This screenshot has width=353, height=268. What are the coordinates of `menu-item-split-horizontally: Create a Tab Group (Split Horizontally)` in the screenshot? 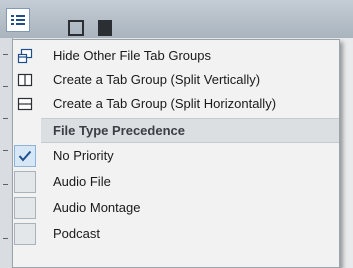 It's located at (176, 104).